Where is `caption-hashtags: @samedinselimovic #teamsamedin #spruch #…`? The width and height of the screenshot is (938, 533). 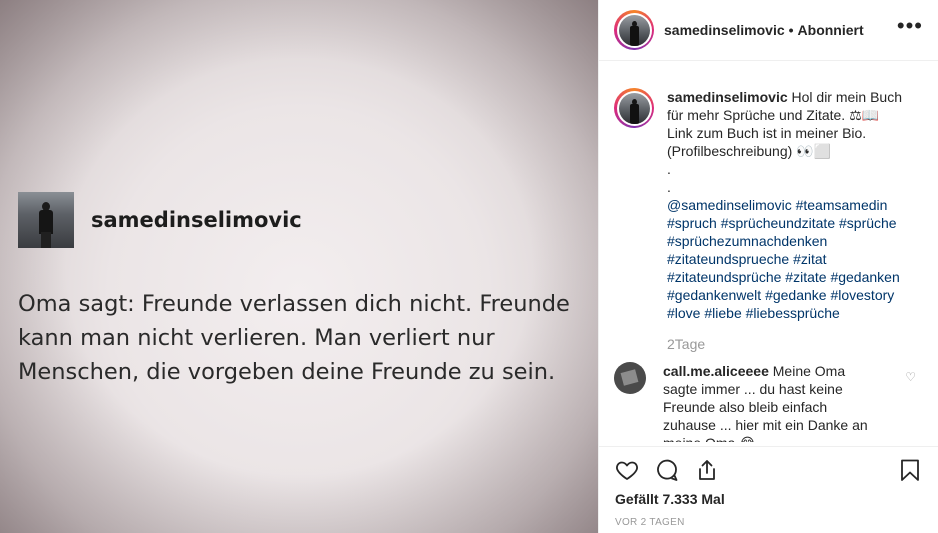 caption-hashtags: @samedinselimovic #teamsamedin #spruch #… is located at coordinates (789, 259).